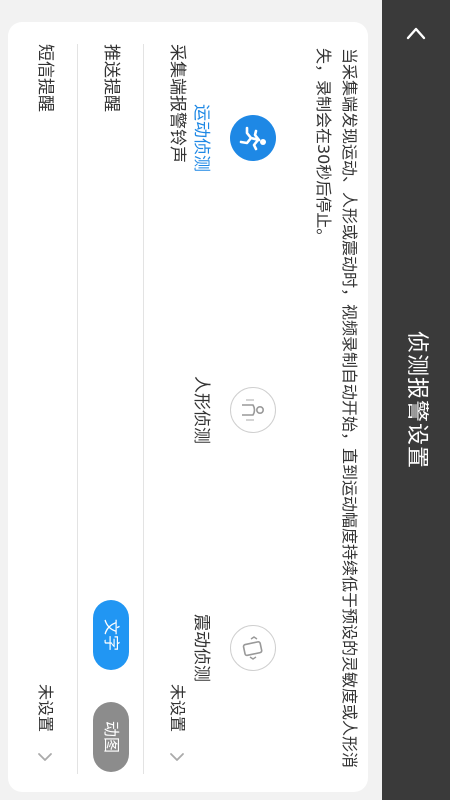 Image resolution: width=450 pixels, height=800 pixels. I want to click on push-animation-option-button: 动图, so click(111, 737).